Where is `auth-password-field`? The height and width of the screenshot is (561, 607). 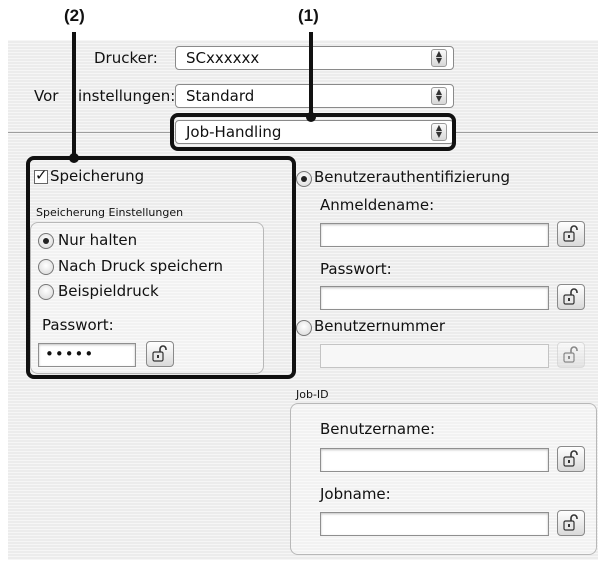
auth-password-field is located at coordinates (434, 298).